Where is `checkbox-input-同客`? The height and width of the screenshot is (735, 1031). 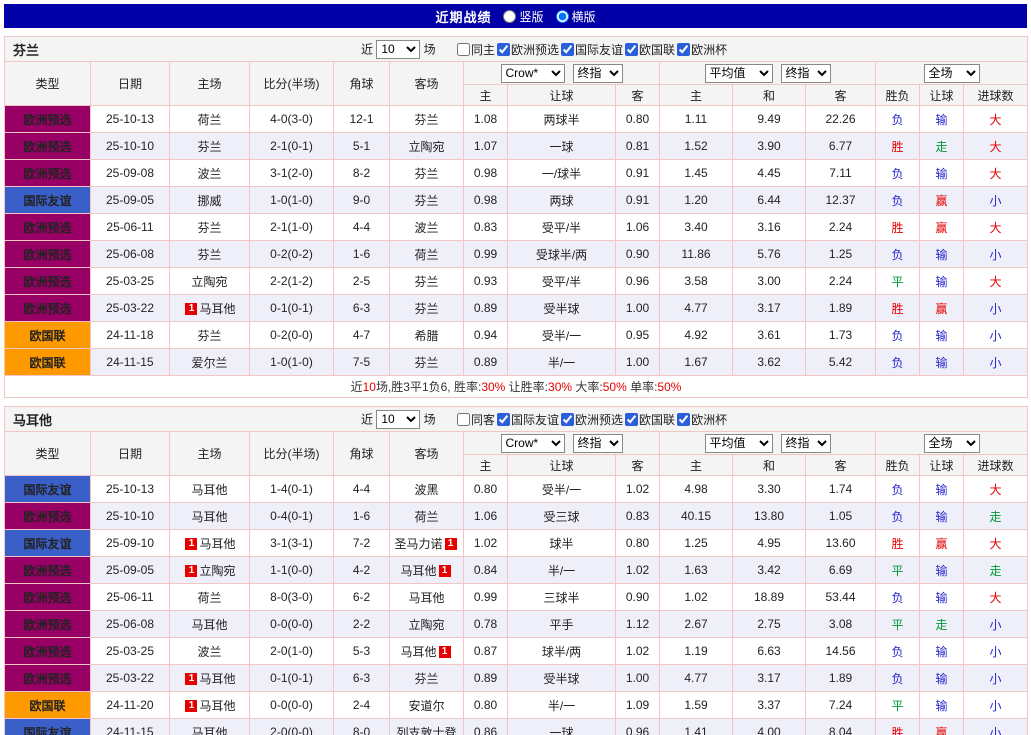
checkbox-input-同客 is located at coordinates (463, 419).